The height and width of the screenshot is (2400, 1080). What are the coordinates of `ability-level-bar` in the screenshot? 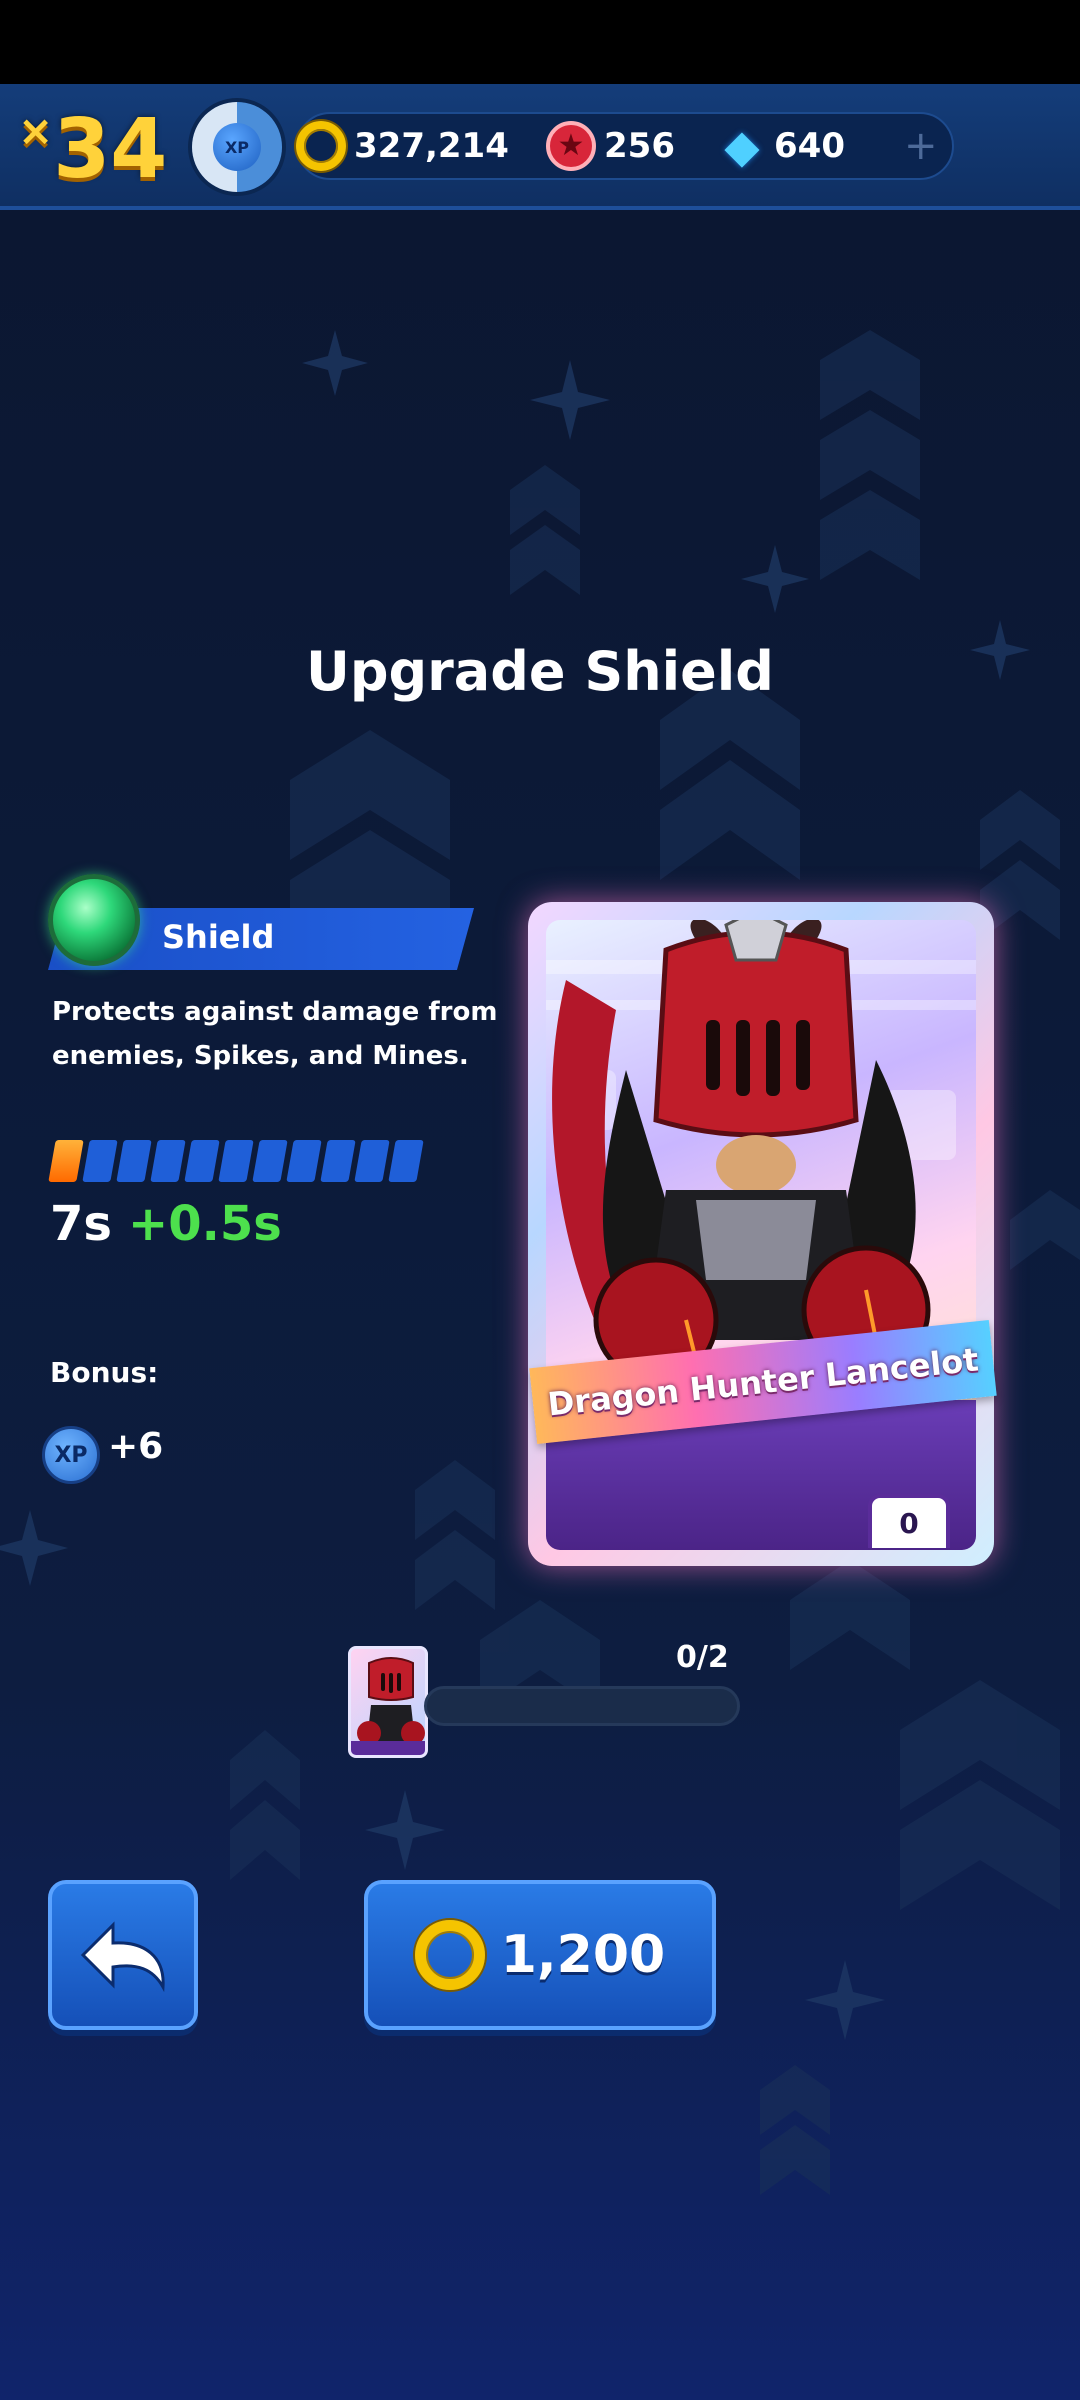 It's located at (236, 1161).